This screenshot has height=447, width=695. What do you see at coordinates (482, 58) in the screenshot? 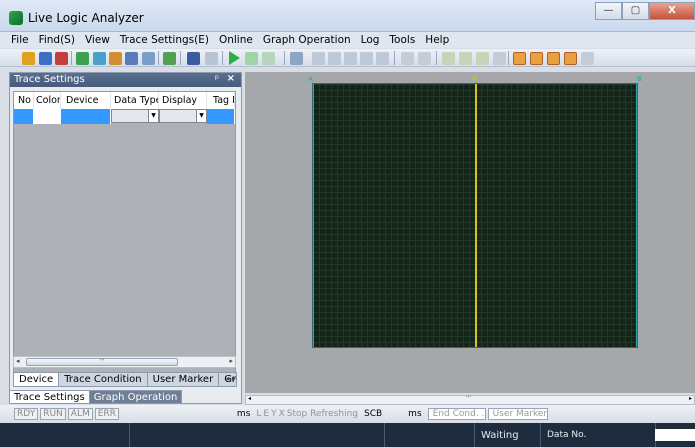
I see `find-prev-icon` at bounding box center [482, 58].